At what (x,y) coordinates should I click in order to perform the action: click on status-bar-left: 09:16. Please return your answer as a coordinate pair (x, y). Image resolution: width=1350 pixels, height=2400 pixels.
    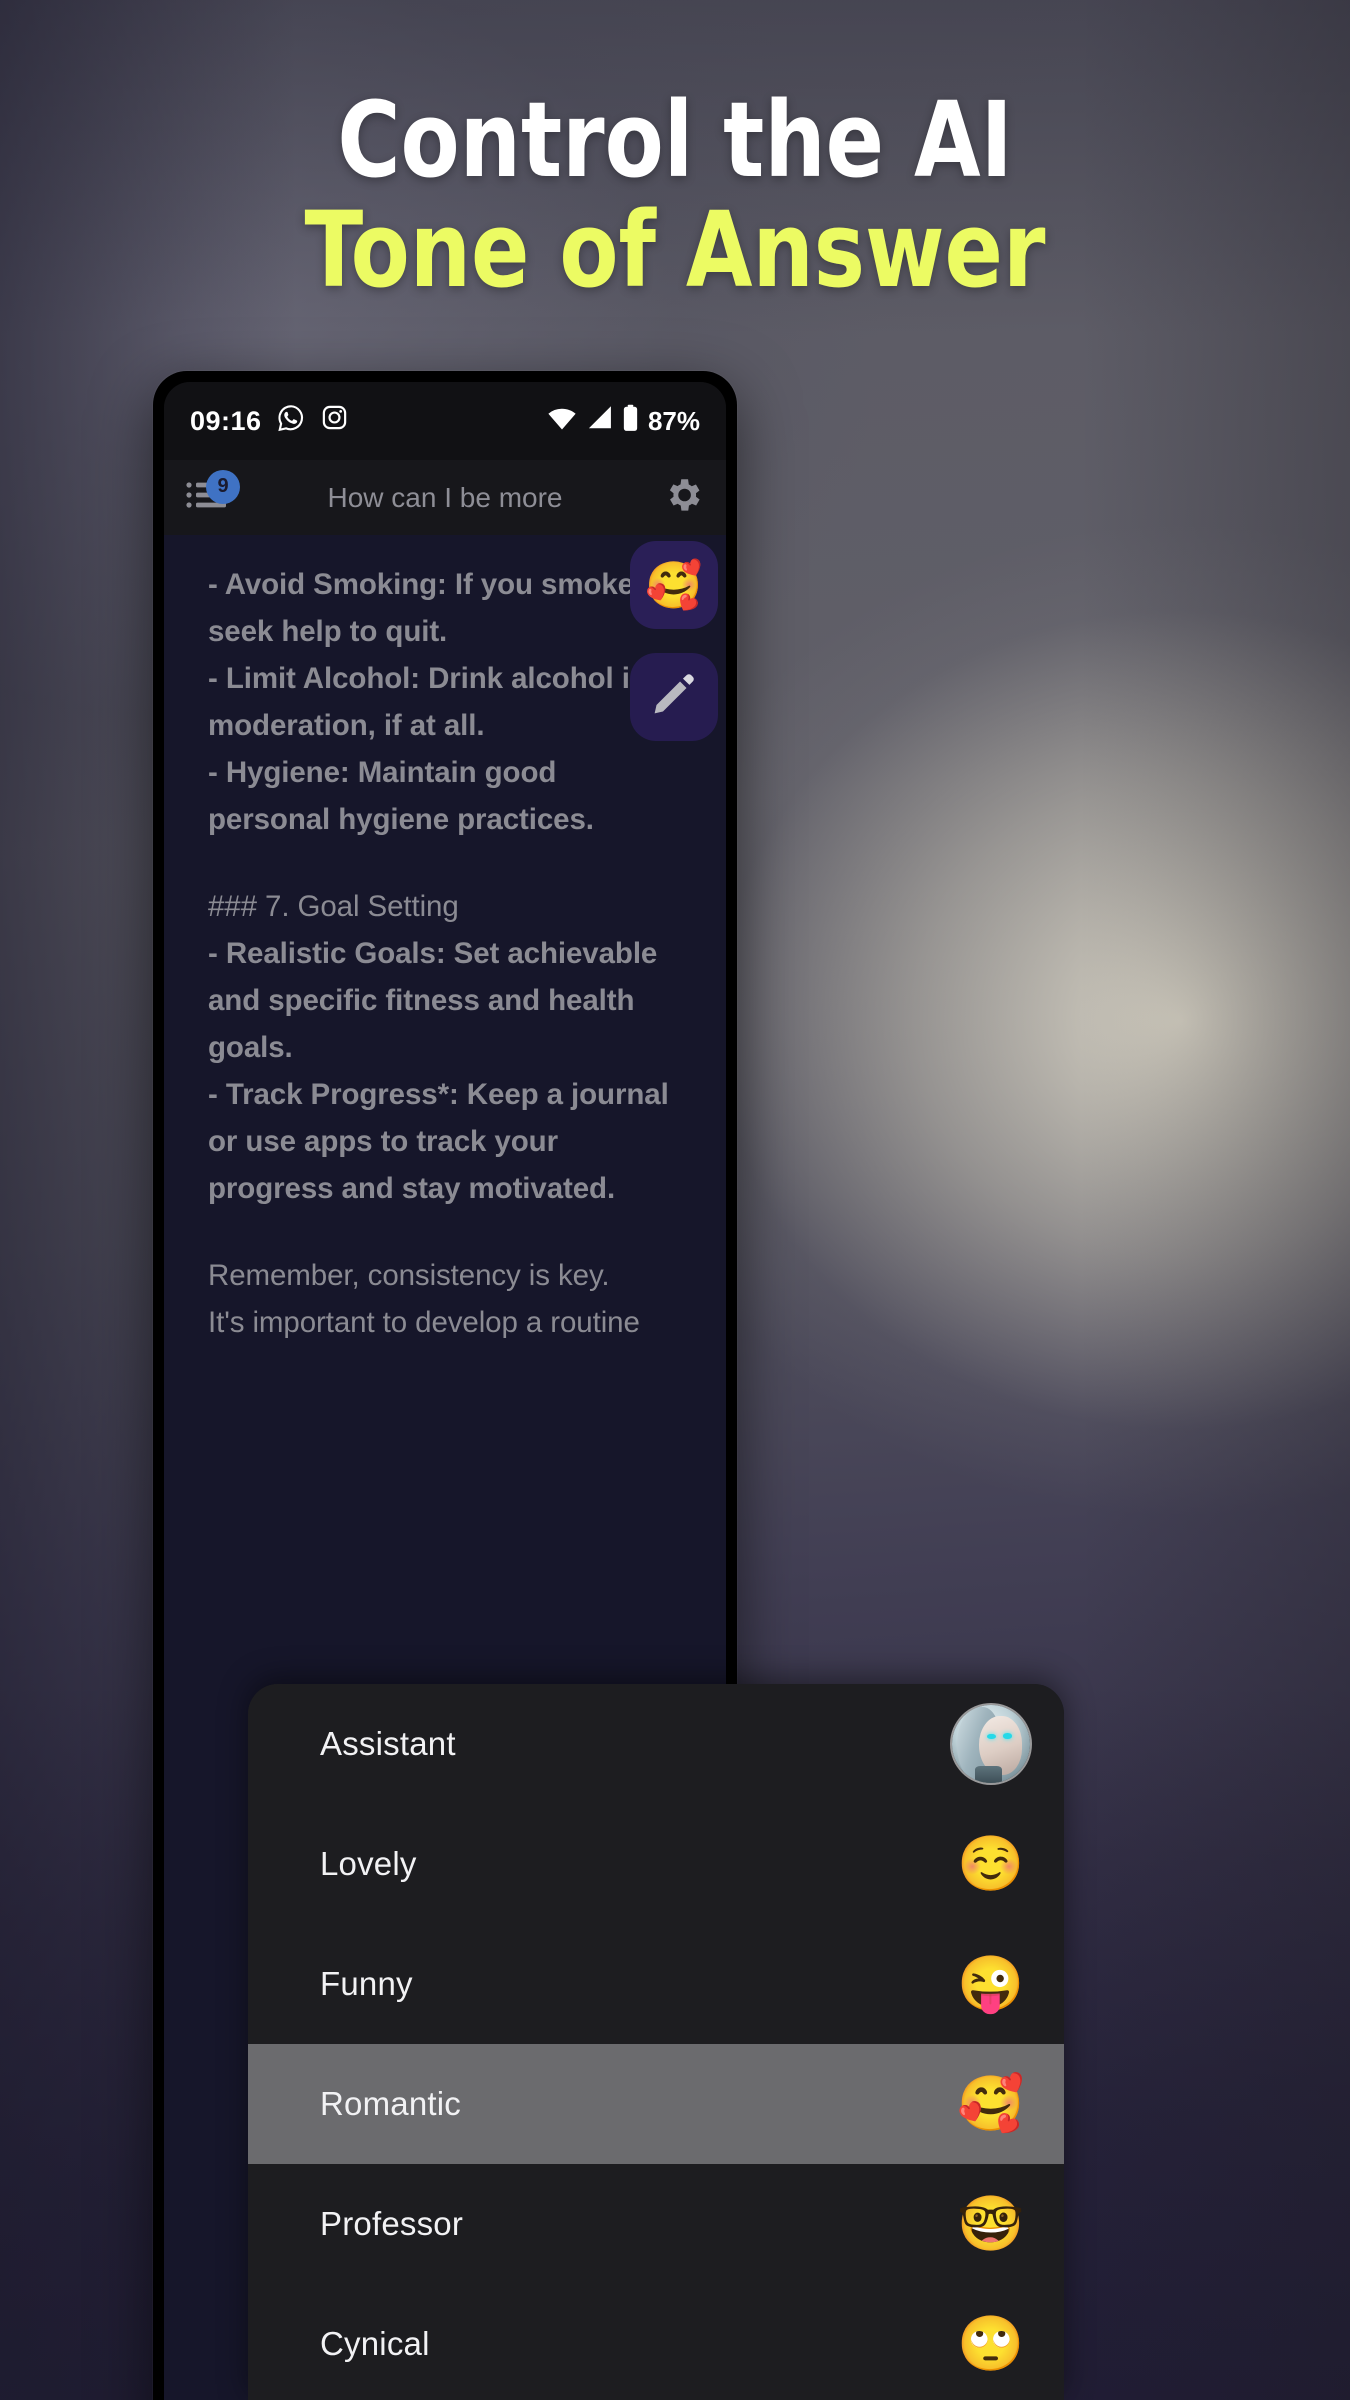
    Looking at the image, I should click on (269, 421).